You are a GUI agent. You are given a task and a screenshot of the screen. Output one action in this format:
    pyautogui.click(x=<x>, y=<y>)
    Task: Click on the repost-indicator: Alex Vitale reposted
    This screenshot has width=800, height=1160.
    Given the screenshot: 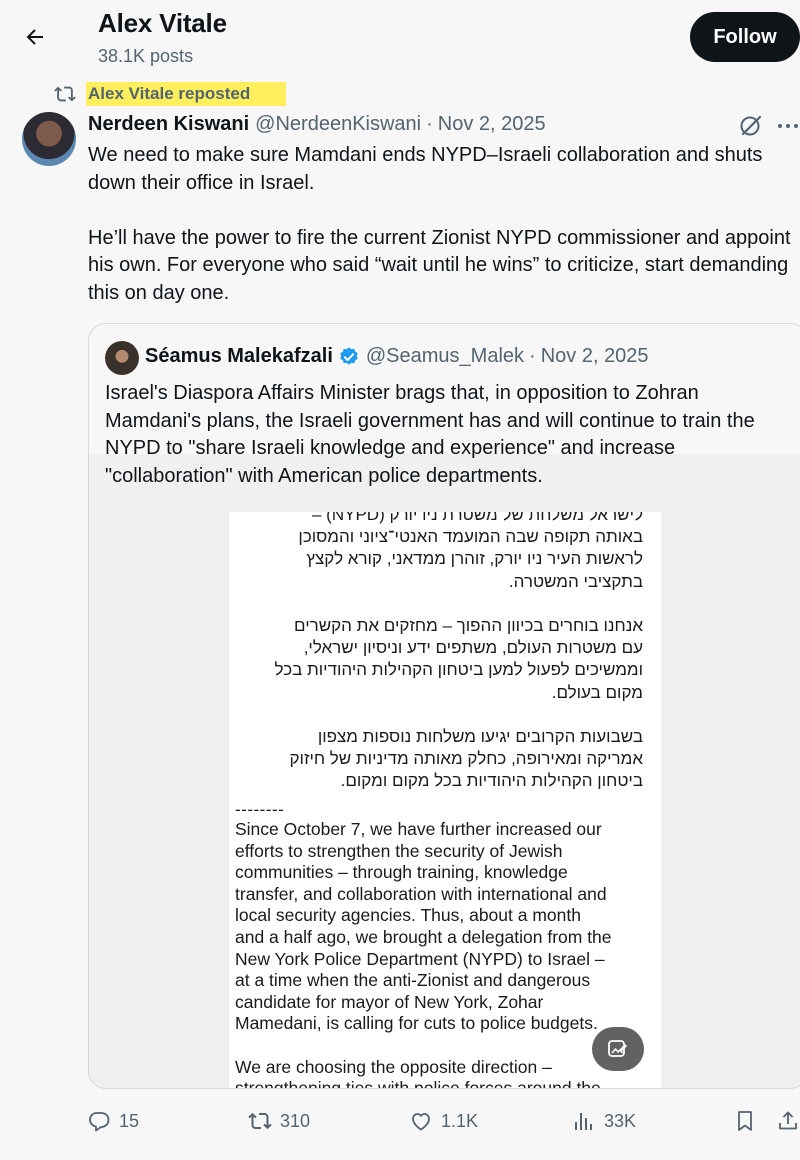 What is the action you would take?
    pyautogui.click(x=170, y=94)
    